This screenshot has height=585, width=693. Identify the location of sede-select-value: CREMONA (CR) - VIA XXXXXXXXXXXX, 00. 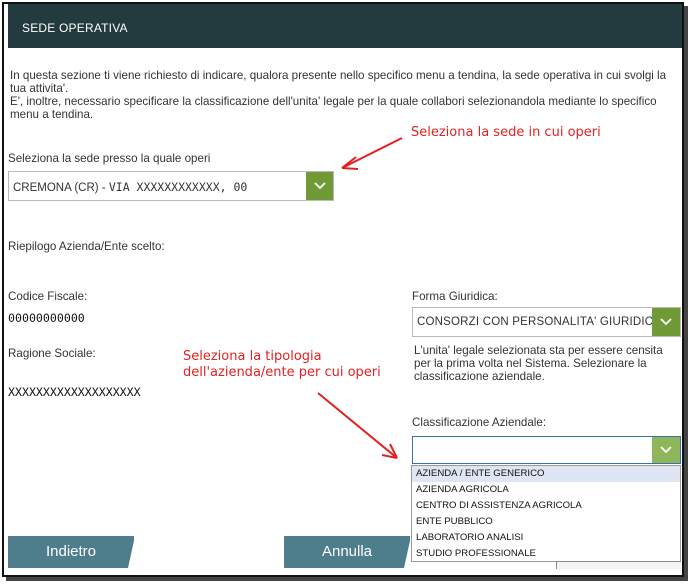
(130, 187).